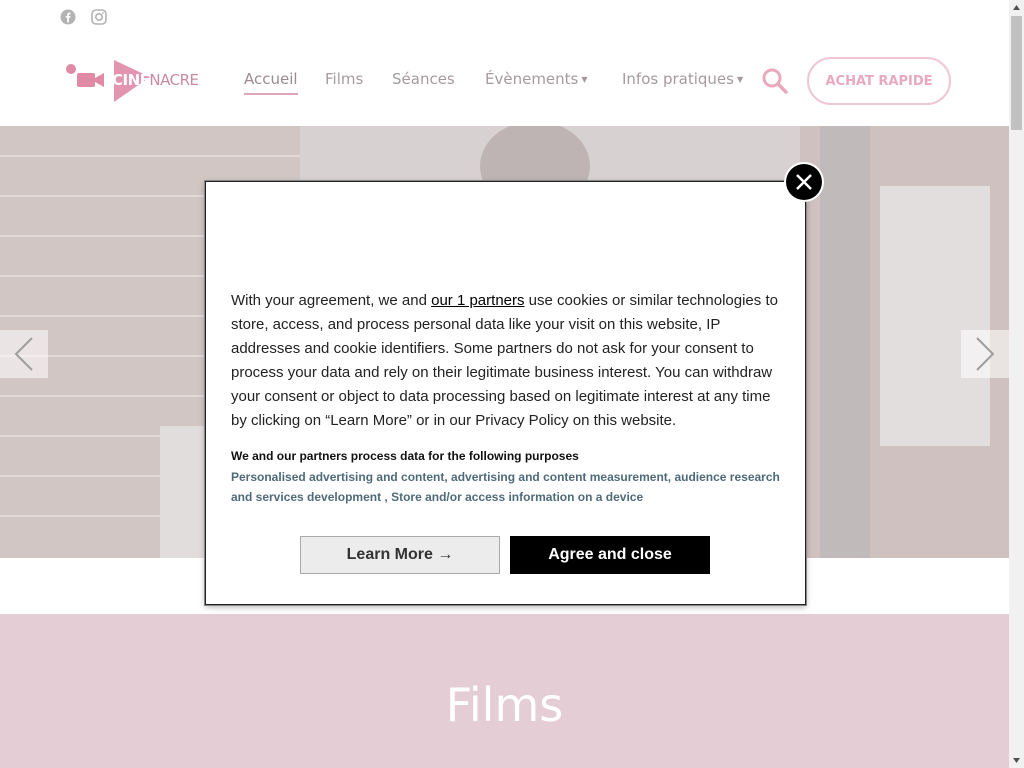 The width and height of the screenshot is (1024, 768). I want to click on partners-link: our 1 partners, so click(477, 300).